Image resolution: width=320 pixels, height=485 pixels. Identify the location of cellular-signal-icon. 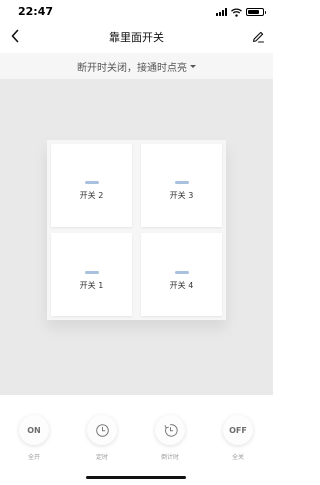
(221, 12).